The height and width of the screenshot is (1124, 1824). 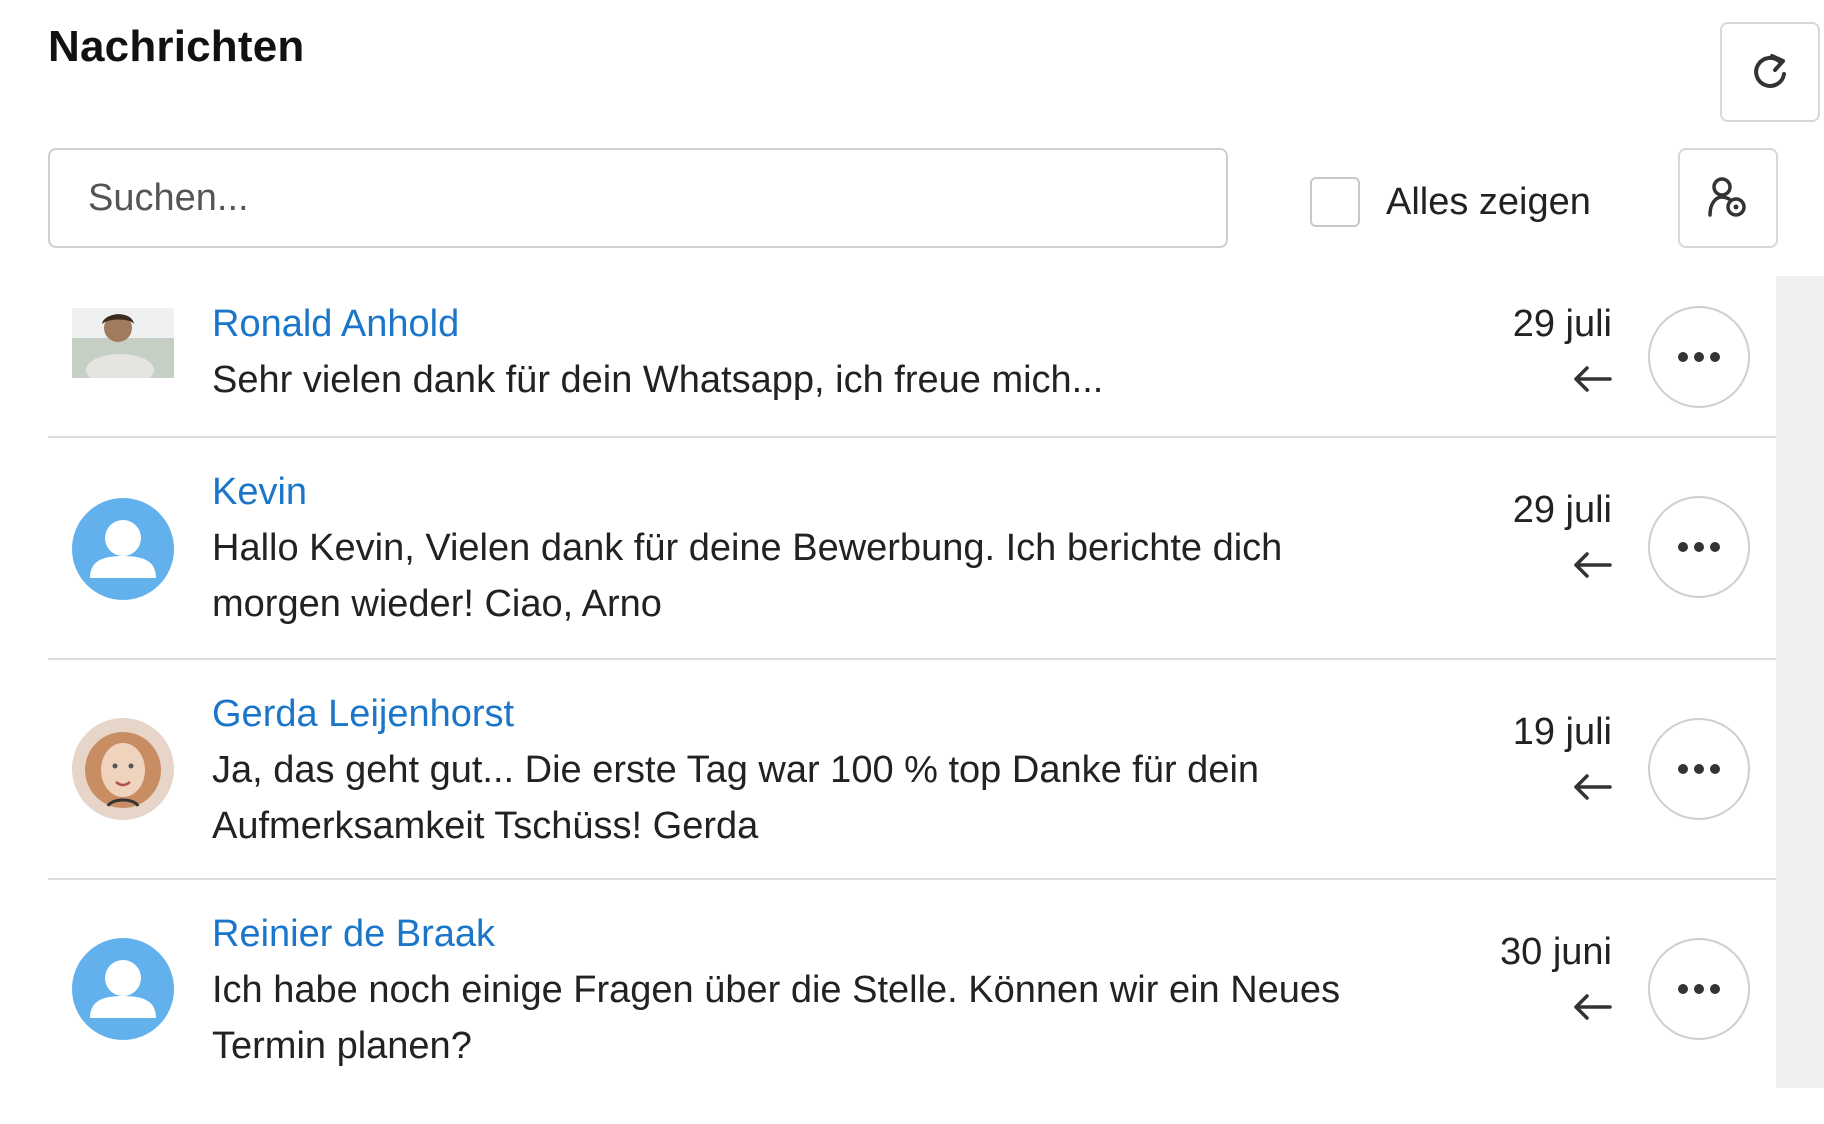 I want to click on user-settings-button, so click(x=1728, y=198).